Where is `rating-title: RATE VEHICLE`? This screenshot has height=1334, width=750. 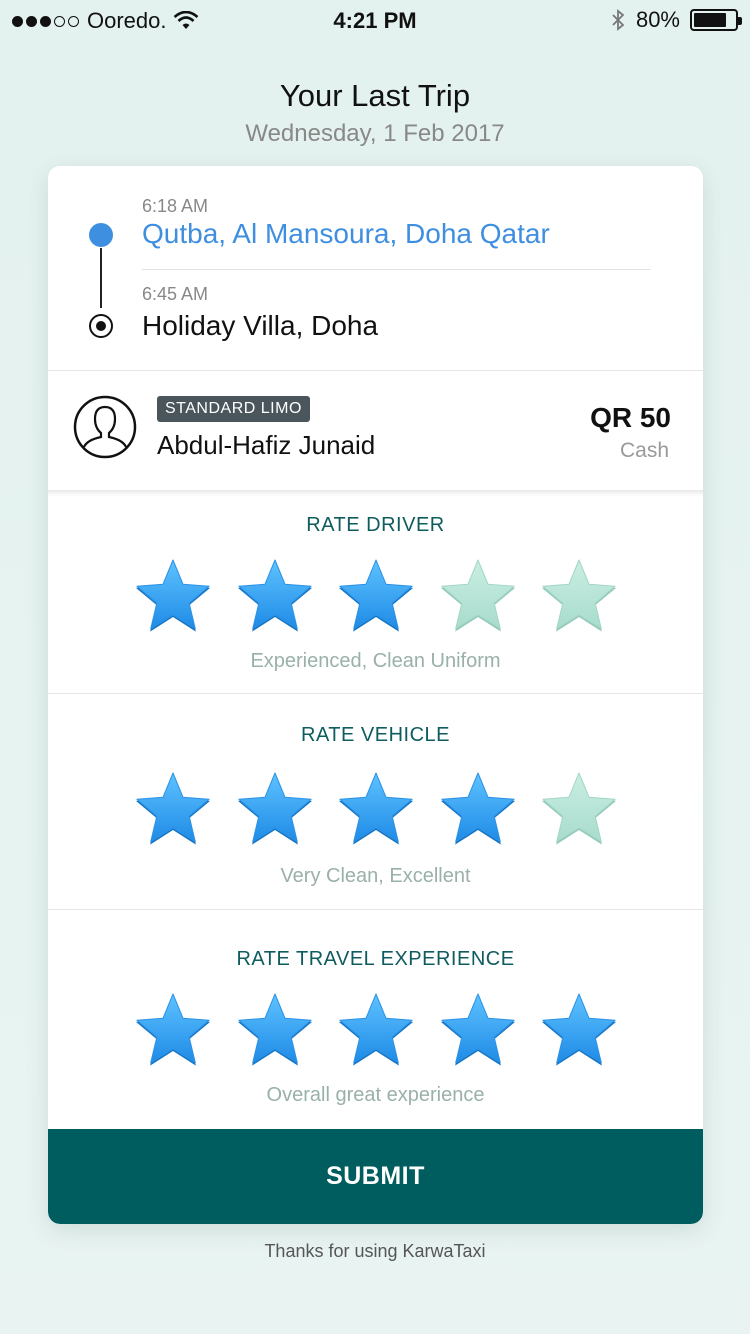
rating-title: RATE VEHICLE is located at coordinates (375, 735).